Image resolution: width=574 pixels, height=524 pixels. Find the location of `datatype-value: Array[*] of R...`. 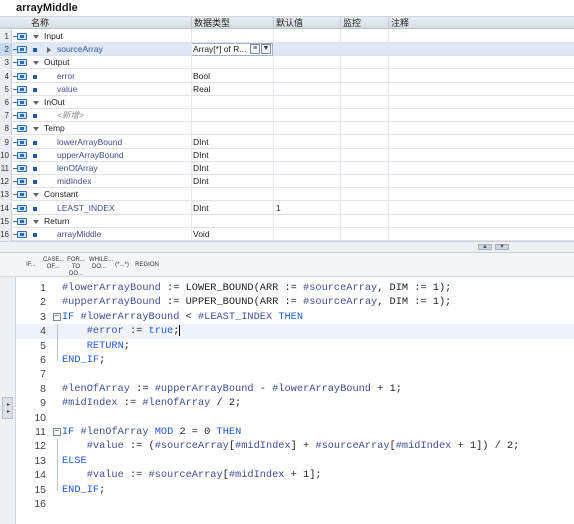

datatype-value: Array[*] of R... is located at coordinates (219, 49).